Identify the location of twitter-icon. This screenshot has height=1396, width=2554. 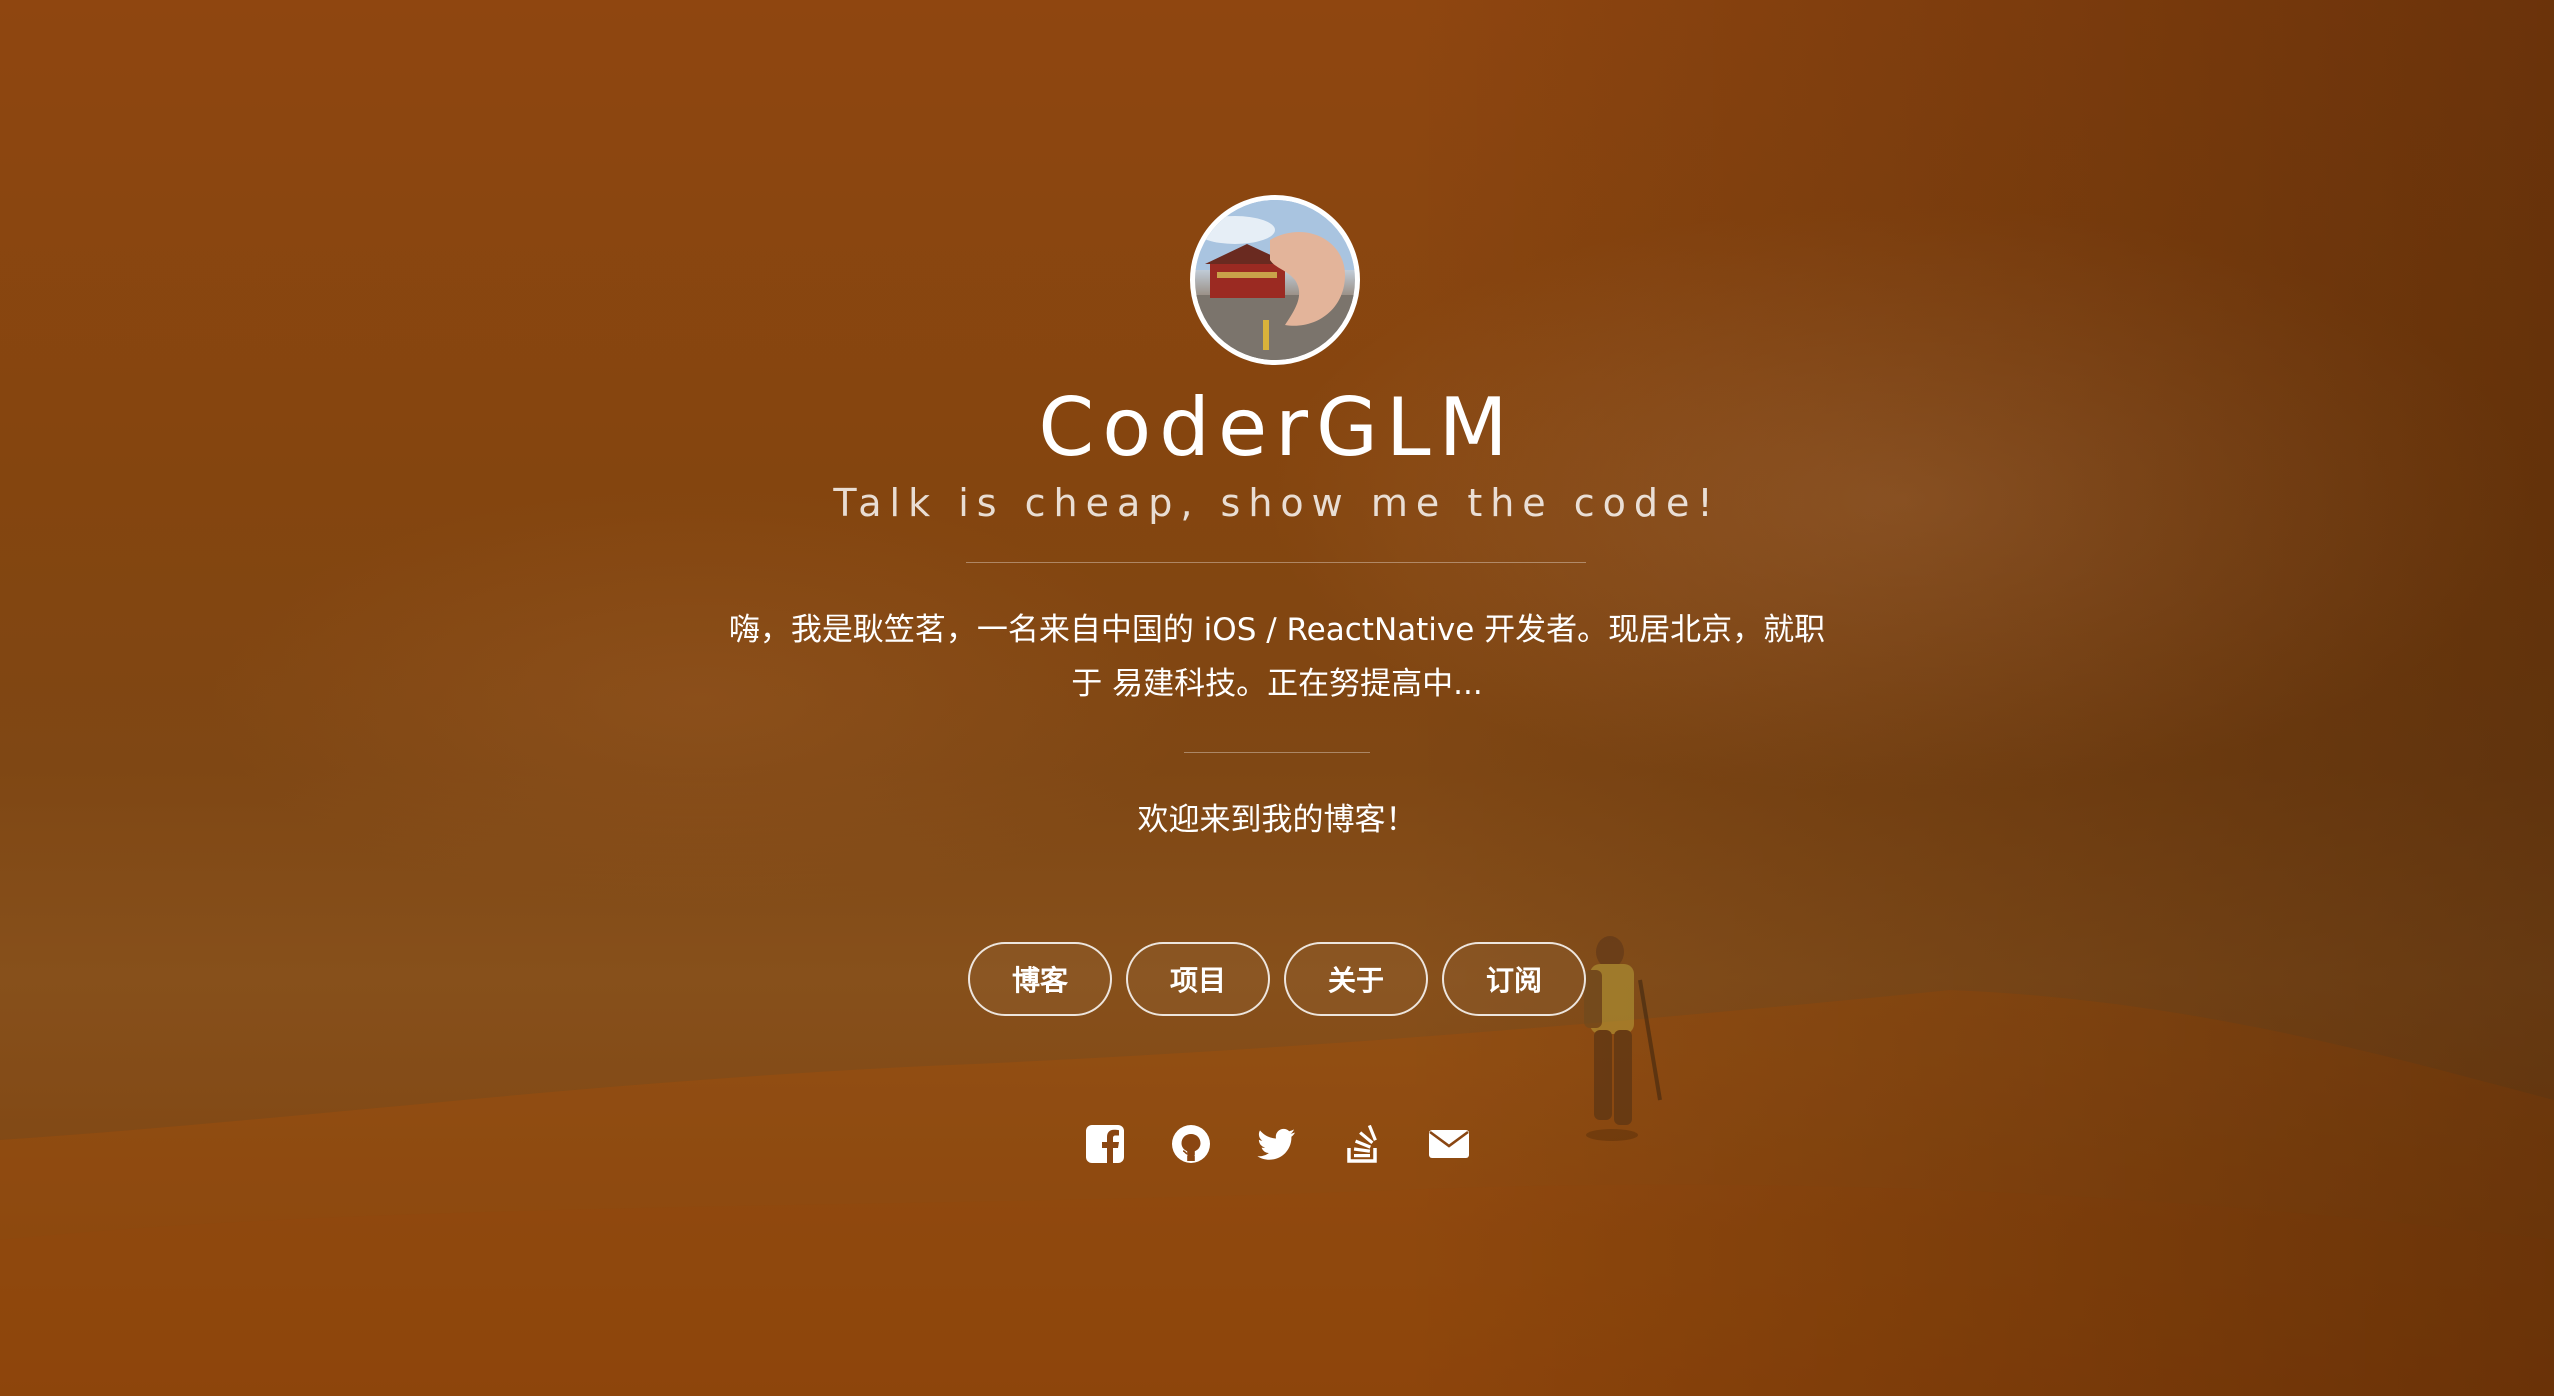
(1277, 1144).